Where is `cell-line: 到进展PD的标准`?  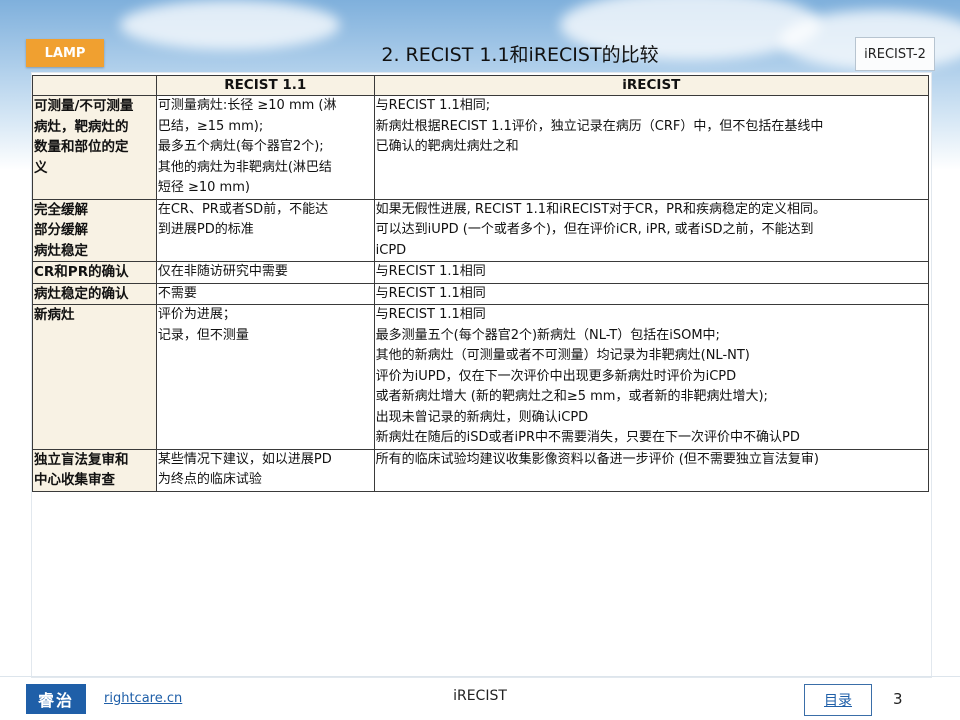 cell-line: 到进展PD的标准 is located at coordinates (205, 229).